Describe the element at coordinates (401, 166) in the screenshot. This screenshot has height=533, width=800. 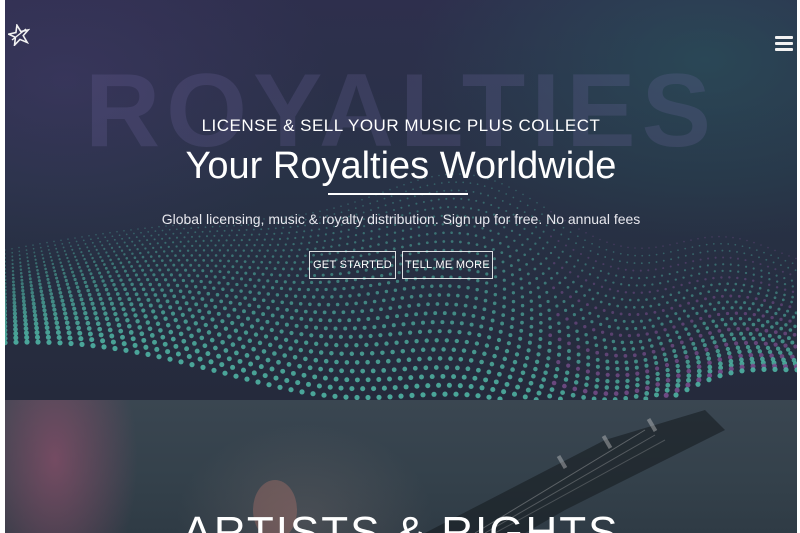
I see `hero-headline: Your Royalties Worldwide` at that location.